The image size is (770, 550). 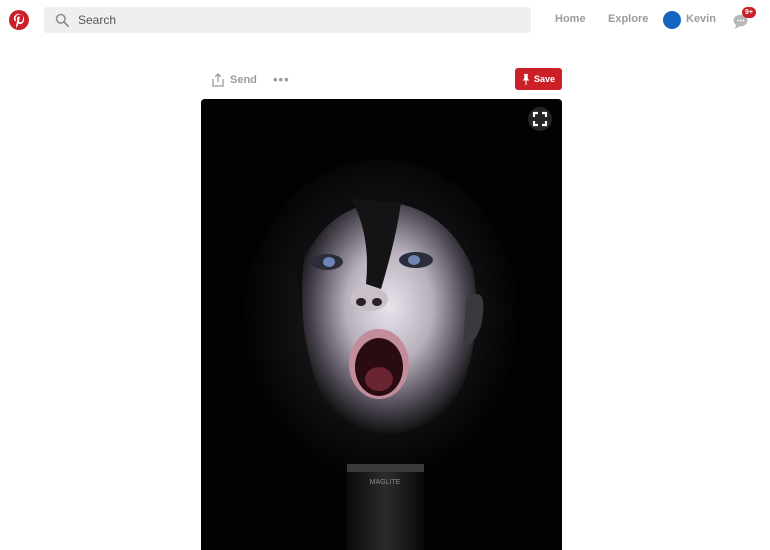 I want to click on save-button: Save, so click(x=538, y=79).